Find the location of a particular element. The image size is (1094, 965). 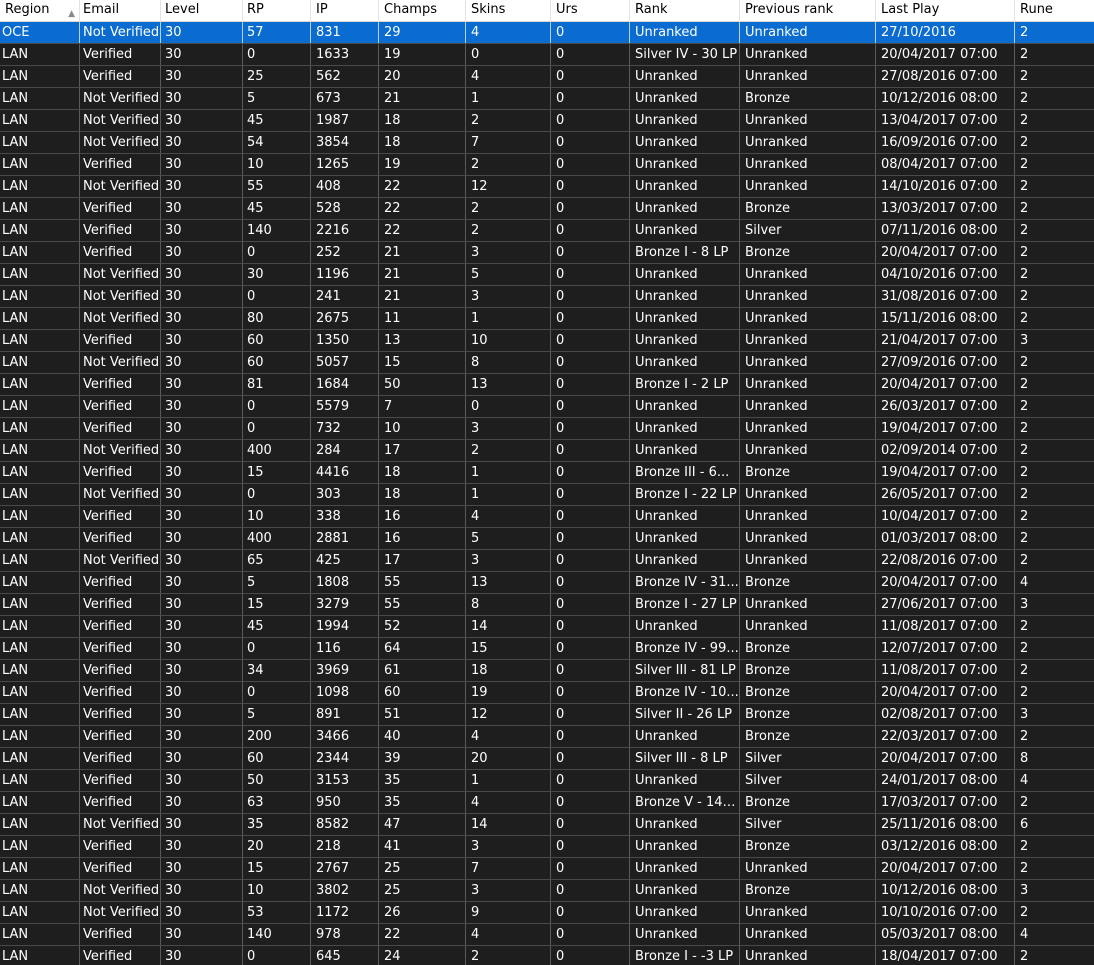

cell-champs: 19 is located at coordinates (422, 54).